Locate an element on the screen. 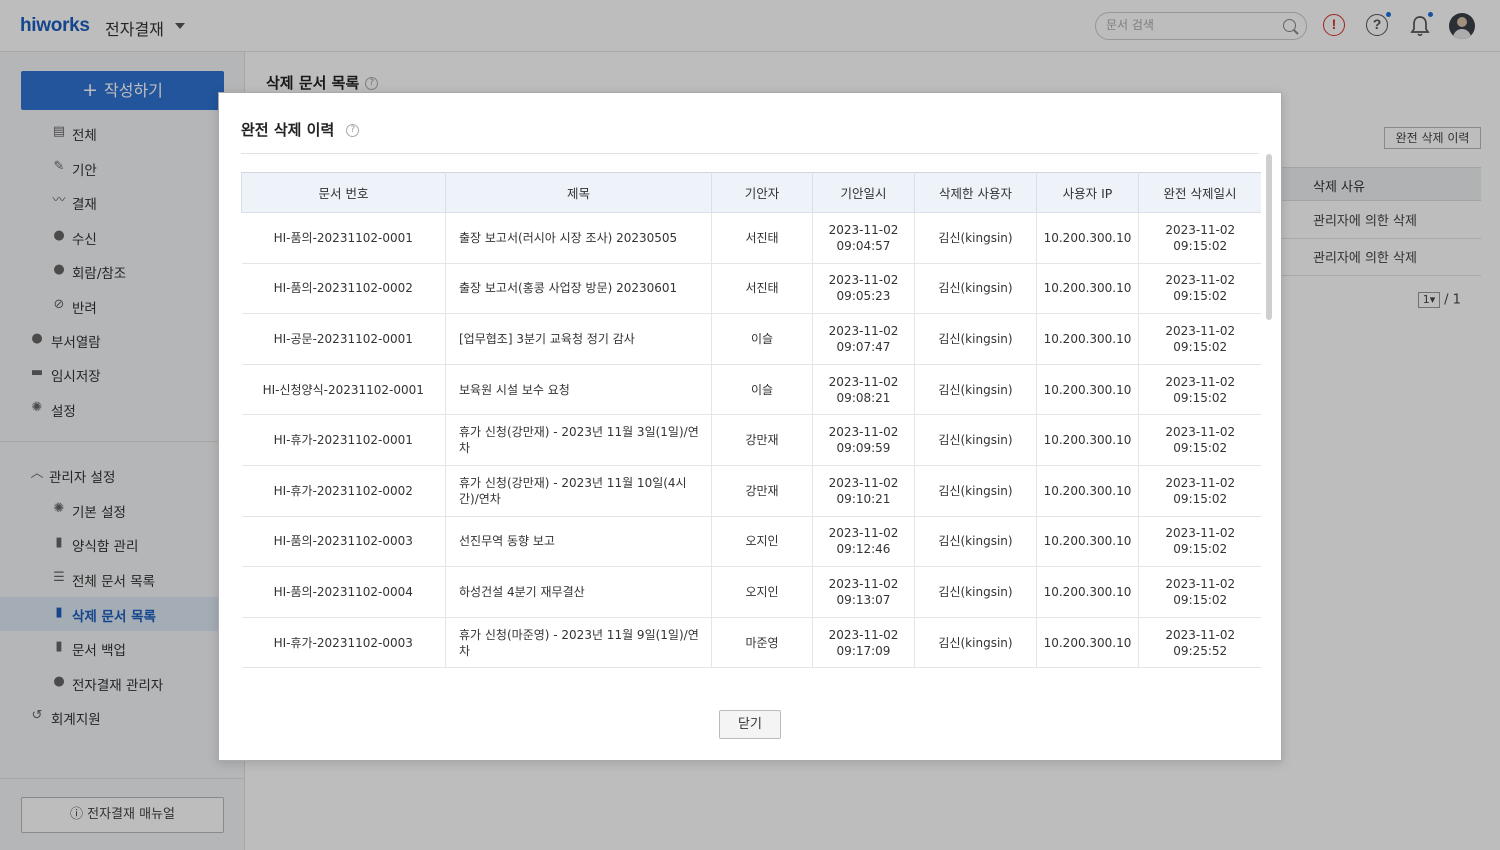 The image size is (1500, 850). draft-datetime-cell: 2023-11-02 09:10:21 is located at coordinates (863, 491).